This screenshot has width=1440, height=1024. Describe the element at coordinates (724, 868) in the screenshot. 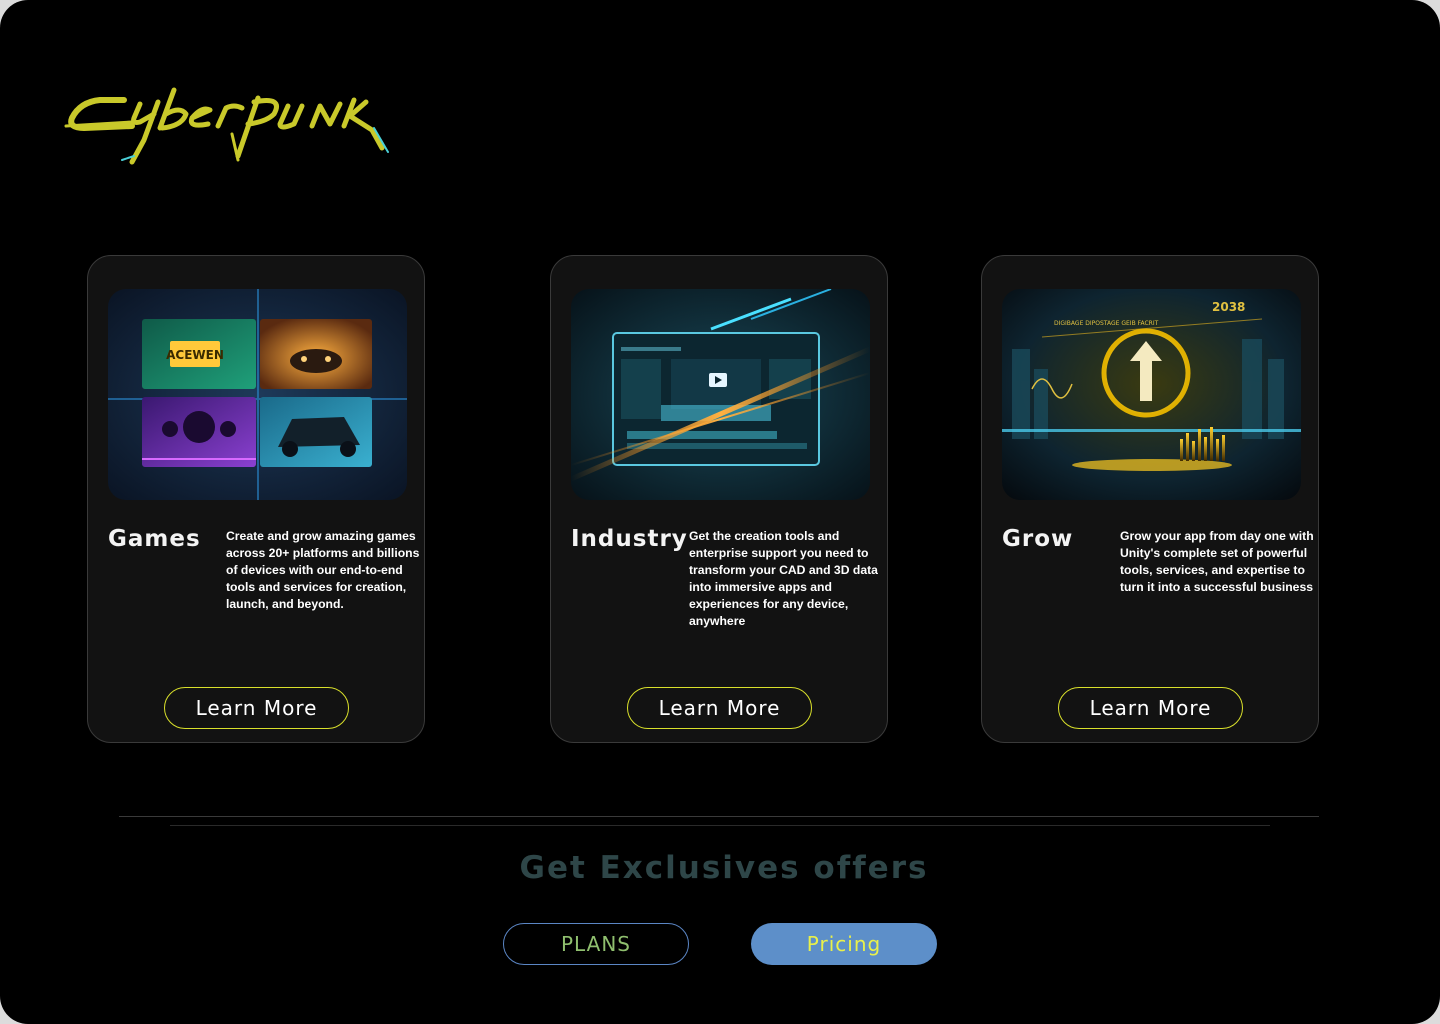

I see `offers-heading: Get Exclusives offers` at that location.